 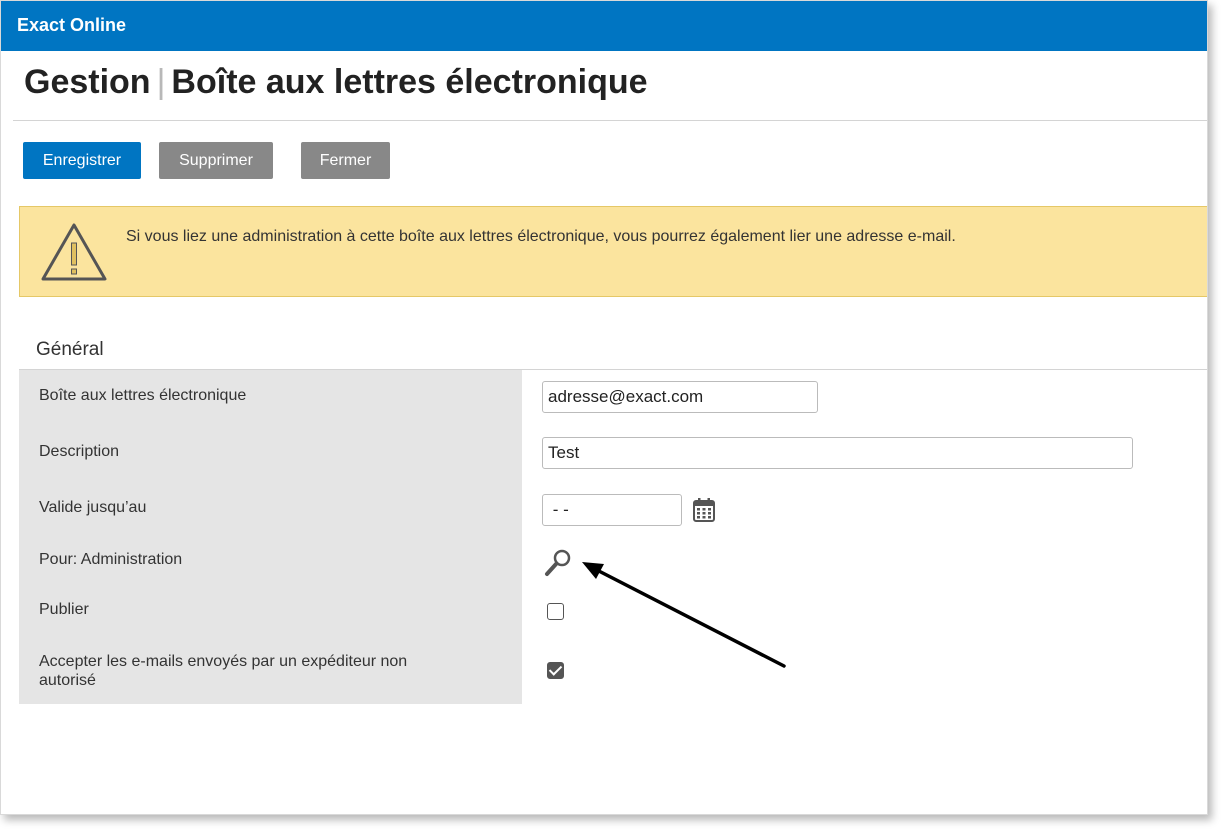 What do you see at coordinates (79, 451) in the screenshot?
I see `description-label: Description` at bounding box center [79, 451].